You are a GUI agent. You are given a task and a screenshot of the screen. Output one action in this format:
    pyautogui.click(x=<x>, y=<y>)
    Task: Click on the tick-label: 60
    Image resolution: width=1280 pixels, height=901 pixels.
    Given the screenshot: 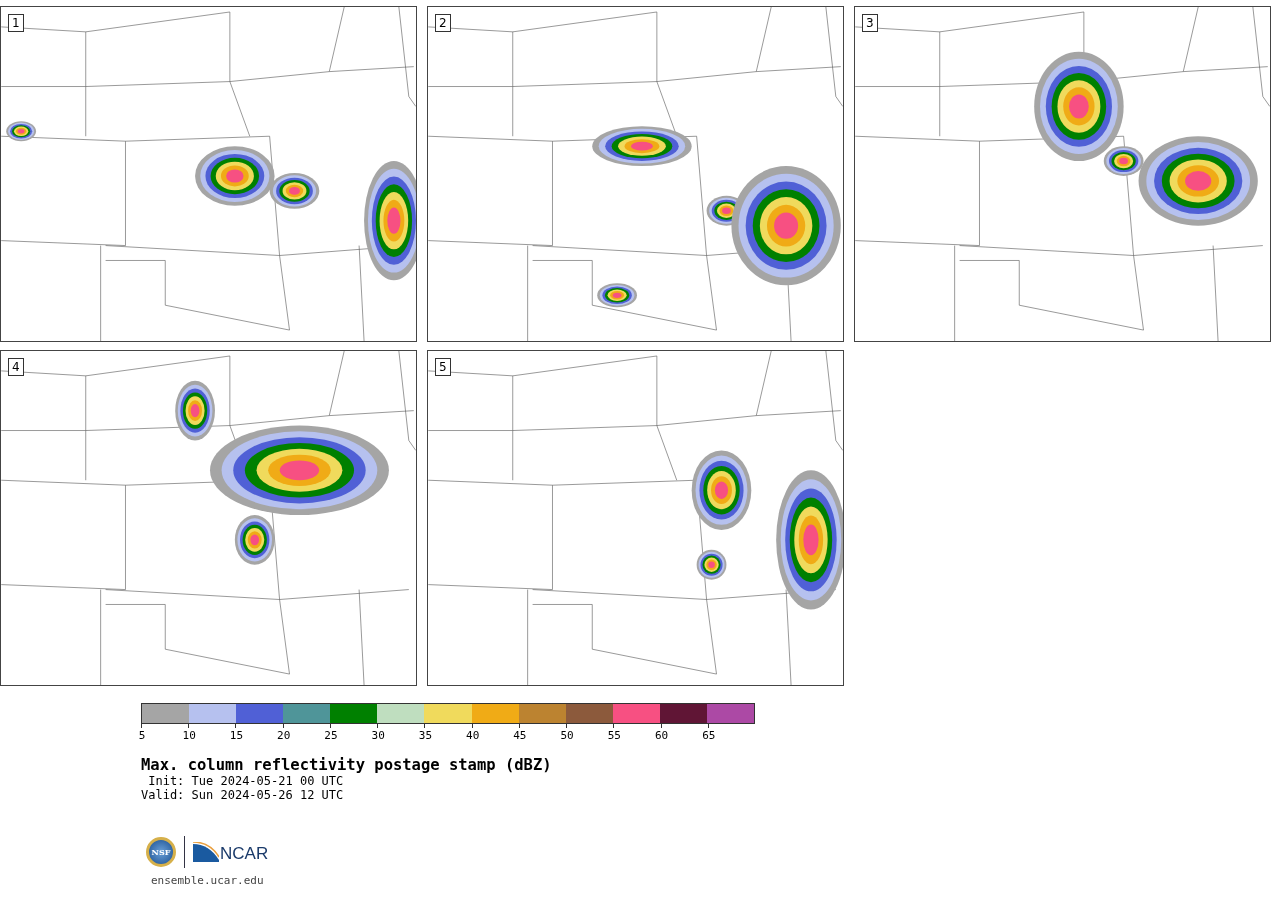 What is the action you would take?
    pyautogui.click(x=661, y=735)
    